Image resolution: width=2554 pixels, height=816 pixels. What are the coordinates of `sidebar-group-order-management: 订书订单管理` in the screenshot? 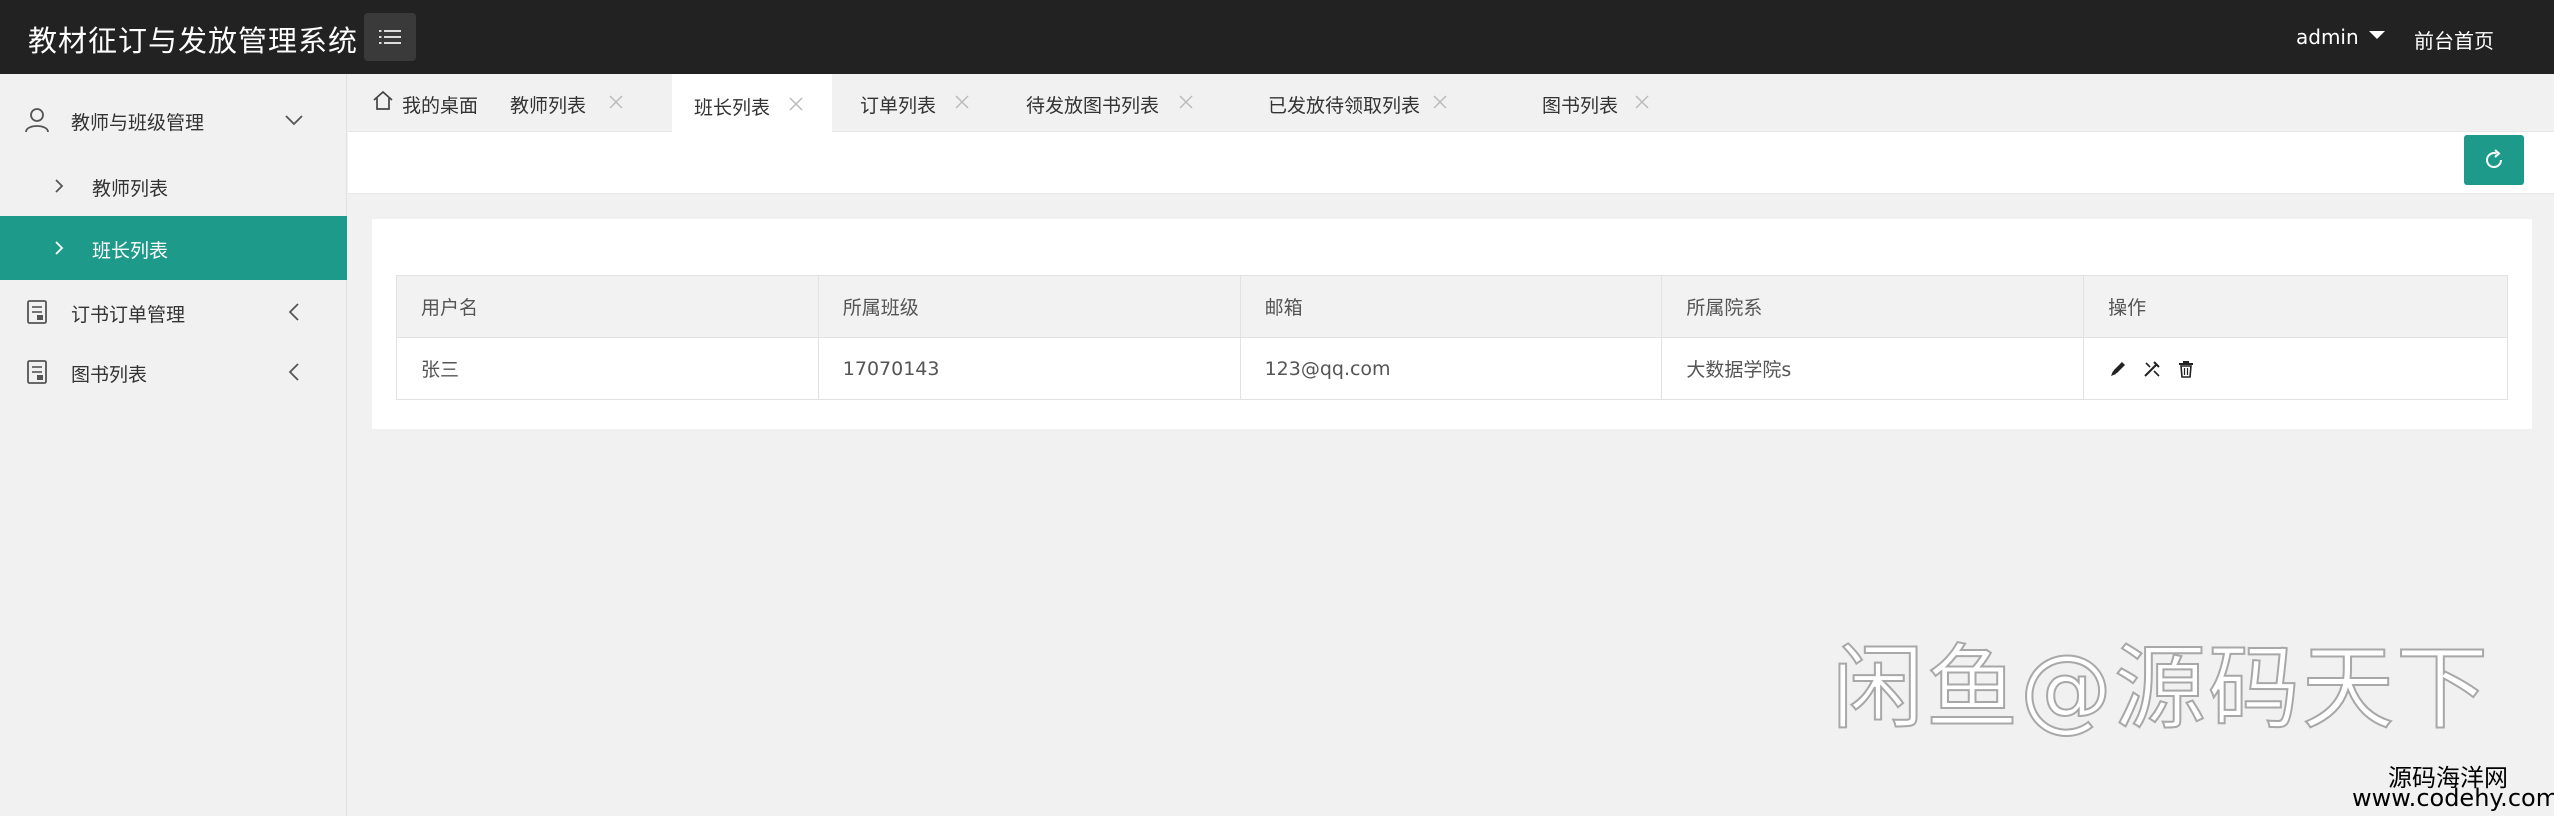 It's located at (173, 312).